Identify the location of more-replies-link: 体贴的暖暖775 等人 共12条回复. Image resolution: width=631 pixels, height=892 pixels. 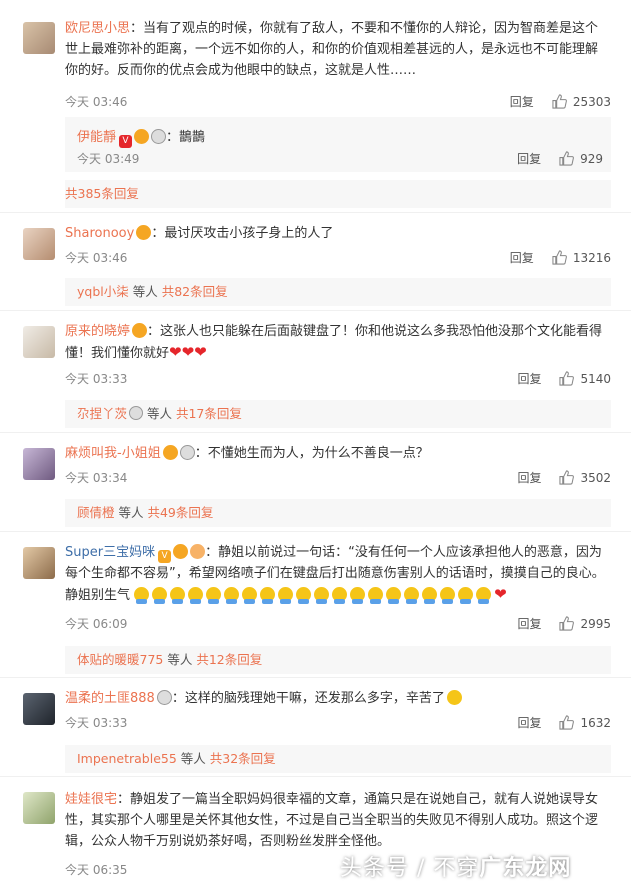
(338, 660).